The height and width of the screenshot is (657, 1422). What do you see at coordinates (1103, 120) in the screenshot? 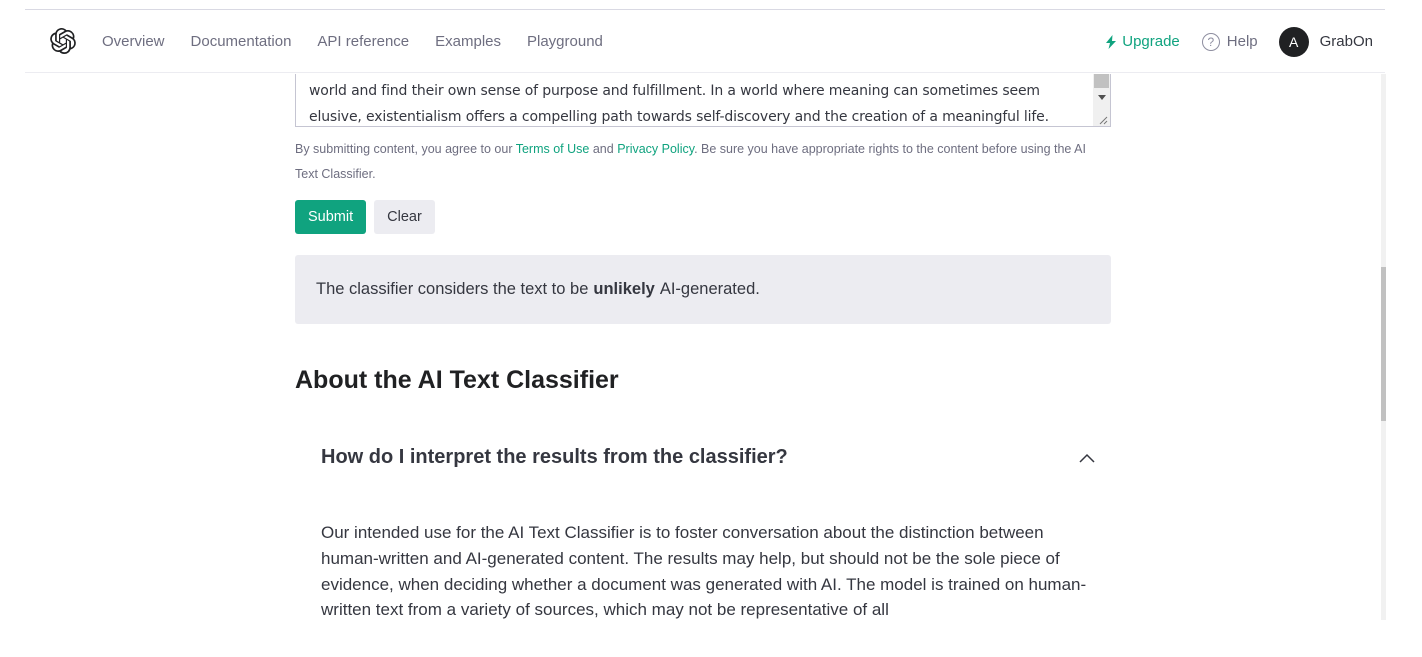
I see `resize-handle-icon` at bounding box center [1103, 120].